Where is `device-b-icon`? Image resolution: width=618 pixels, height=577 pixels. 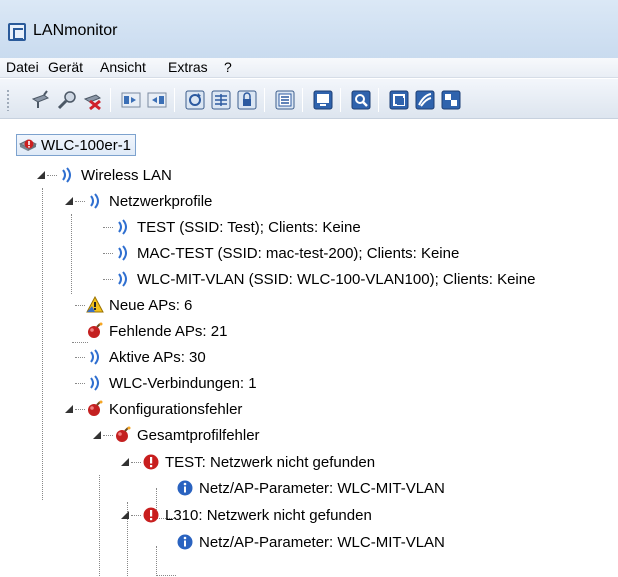
device-b-icon is located at coordinates (425, 100).